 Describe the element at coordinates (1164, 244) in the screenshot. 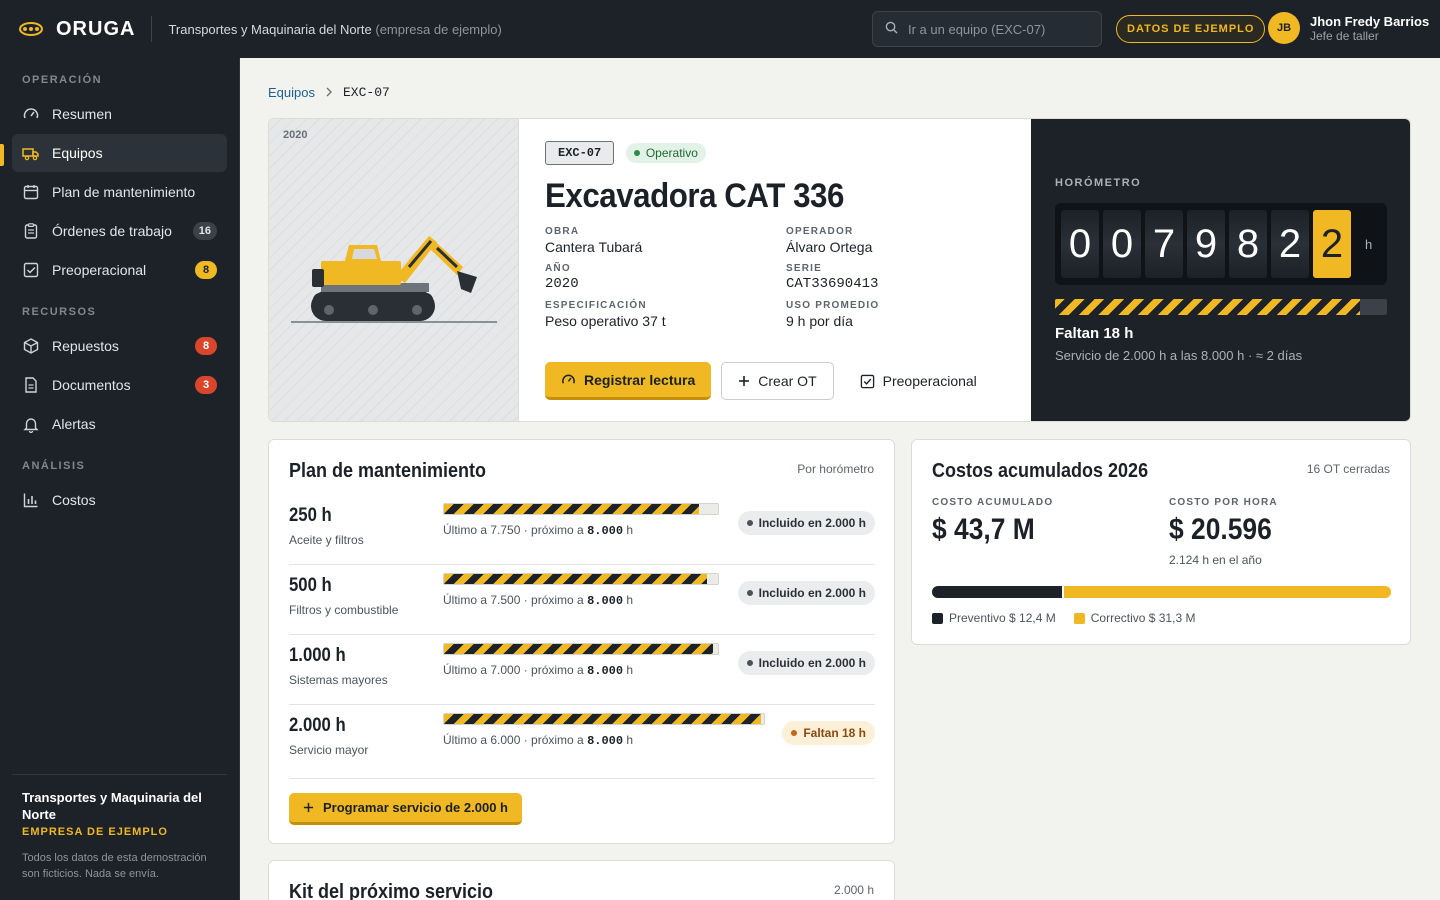

I see `hourmeter-digit: 7` at that location.